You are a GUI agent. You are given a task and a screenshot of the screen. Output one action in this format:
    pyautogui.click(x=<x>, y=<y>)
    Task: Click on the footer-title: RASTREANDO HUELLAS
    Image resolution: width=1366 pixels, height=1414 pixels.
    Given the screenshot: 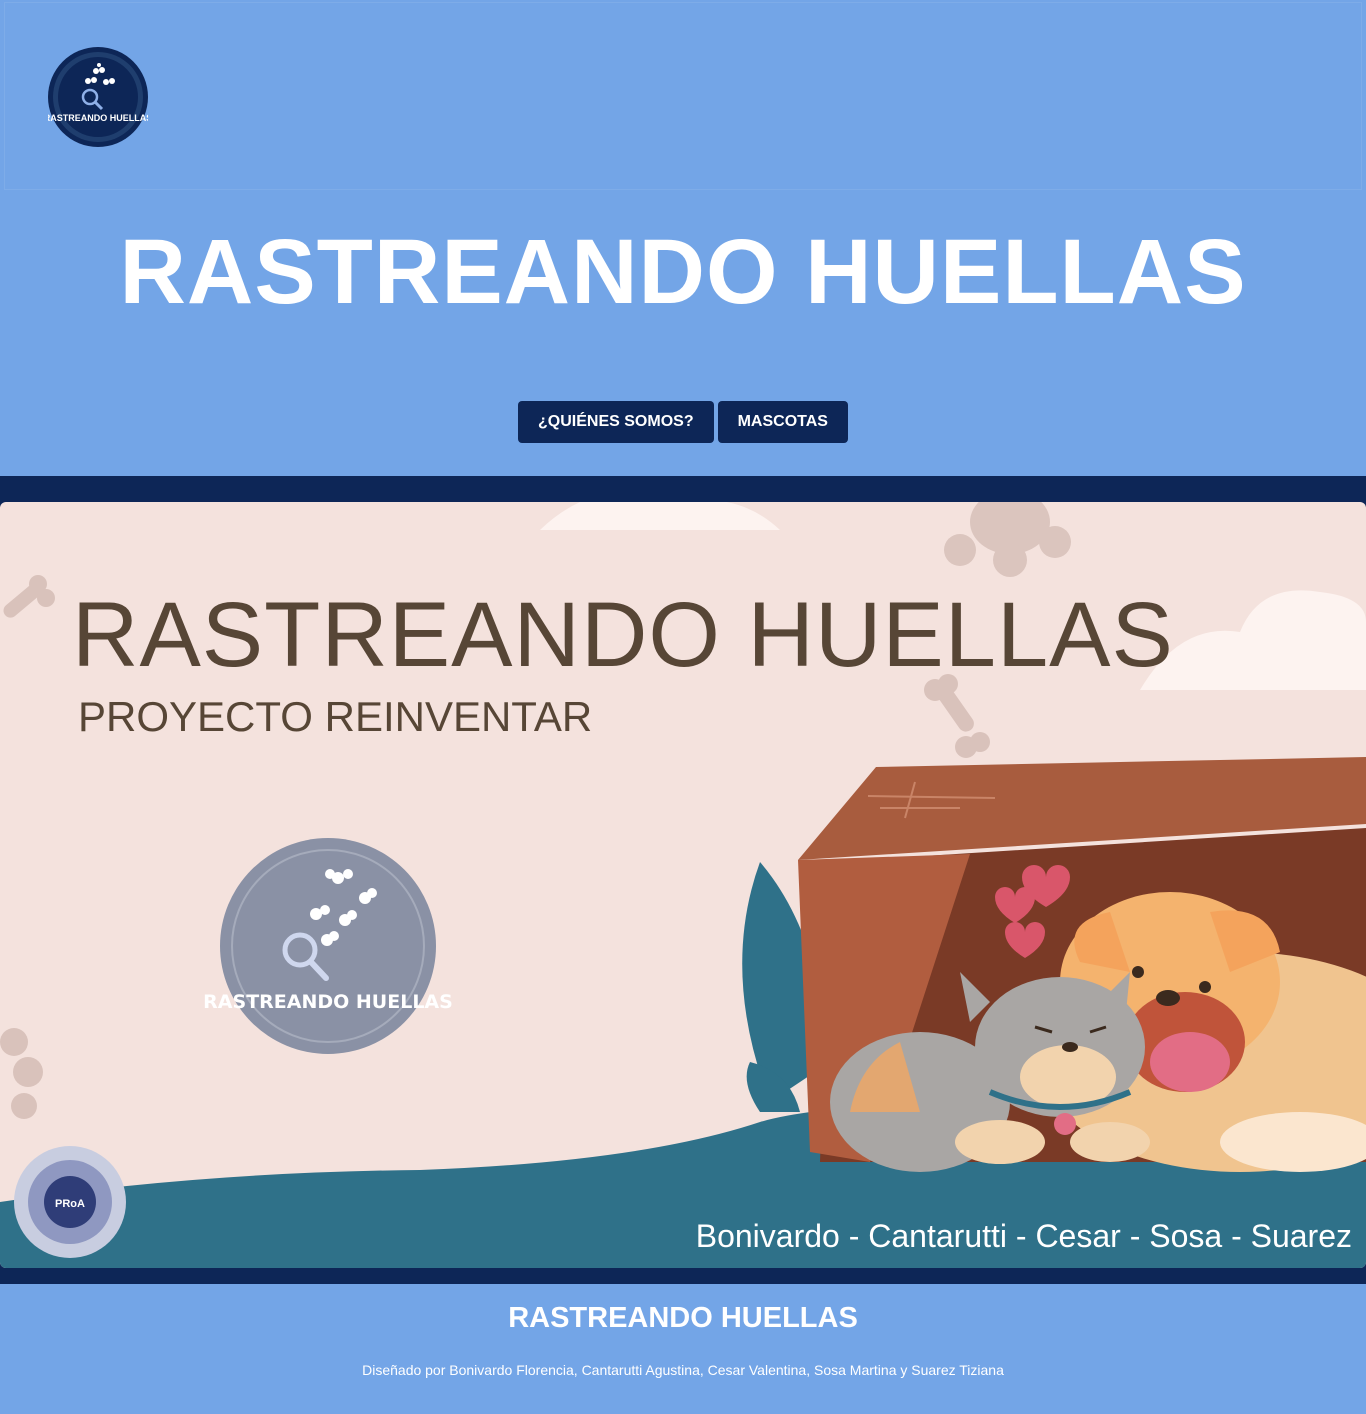 What is the action you would take?
    pyautogui.click(x=683, y=1318)
    